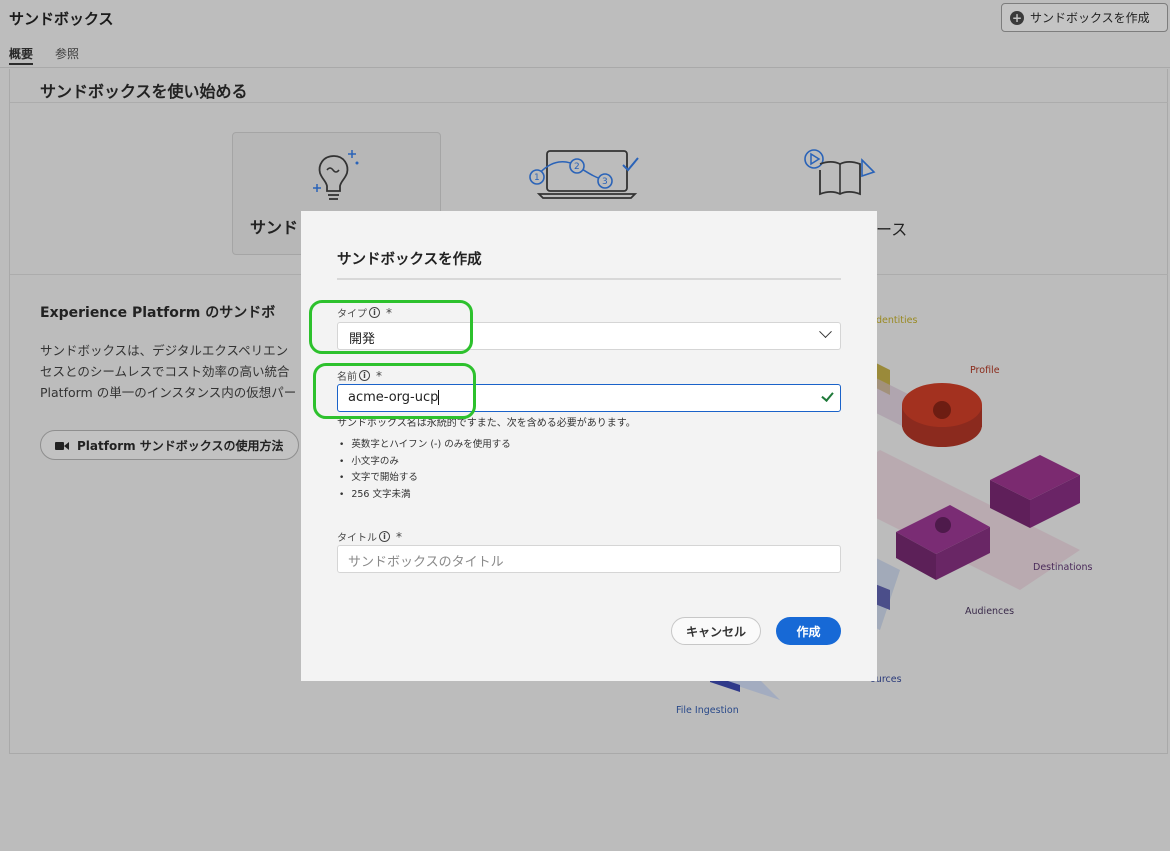 Image resolution: width=1170 pixels, height=851 pixels. Describe the element at coordinates (537, 178) in the screenshot. I see `svg-text: 1` at that location.